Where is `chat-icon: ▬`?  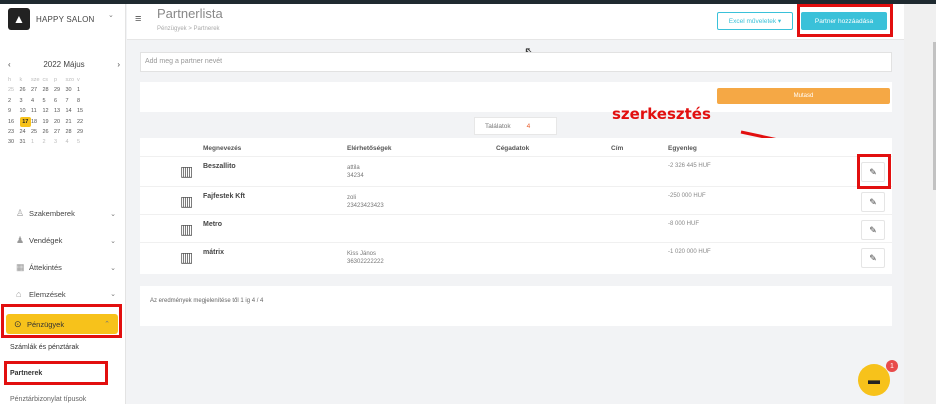 chat-icon: ▬ is located at coordinates (874, 380).